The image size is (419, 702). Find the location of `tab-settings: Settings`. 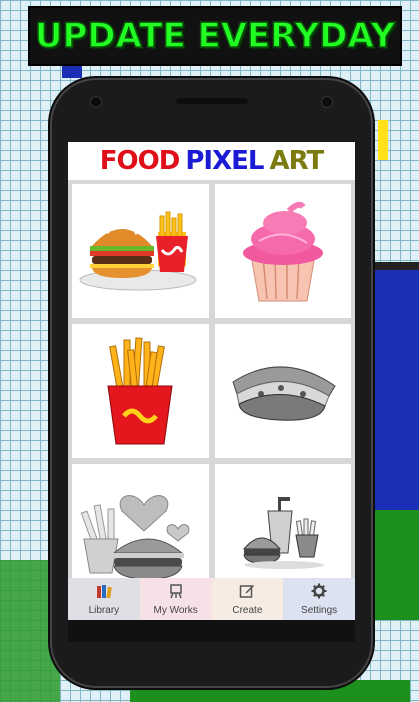

tab-settings: Settings is located at coordinates (319, 599).